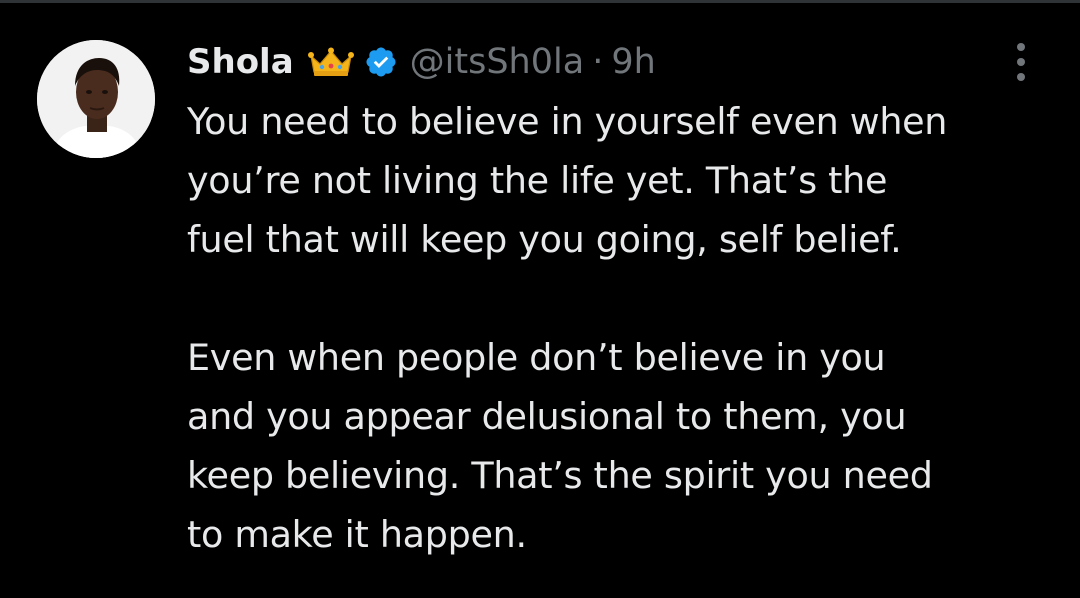 Image resolution: width=1080 pixels, height=598 pixels. I want to click on avatar, so click(96, 99).